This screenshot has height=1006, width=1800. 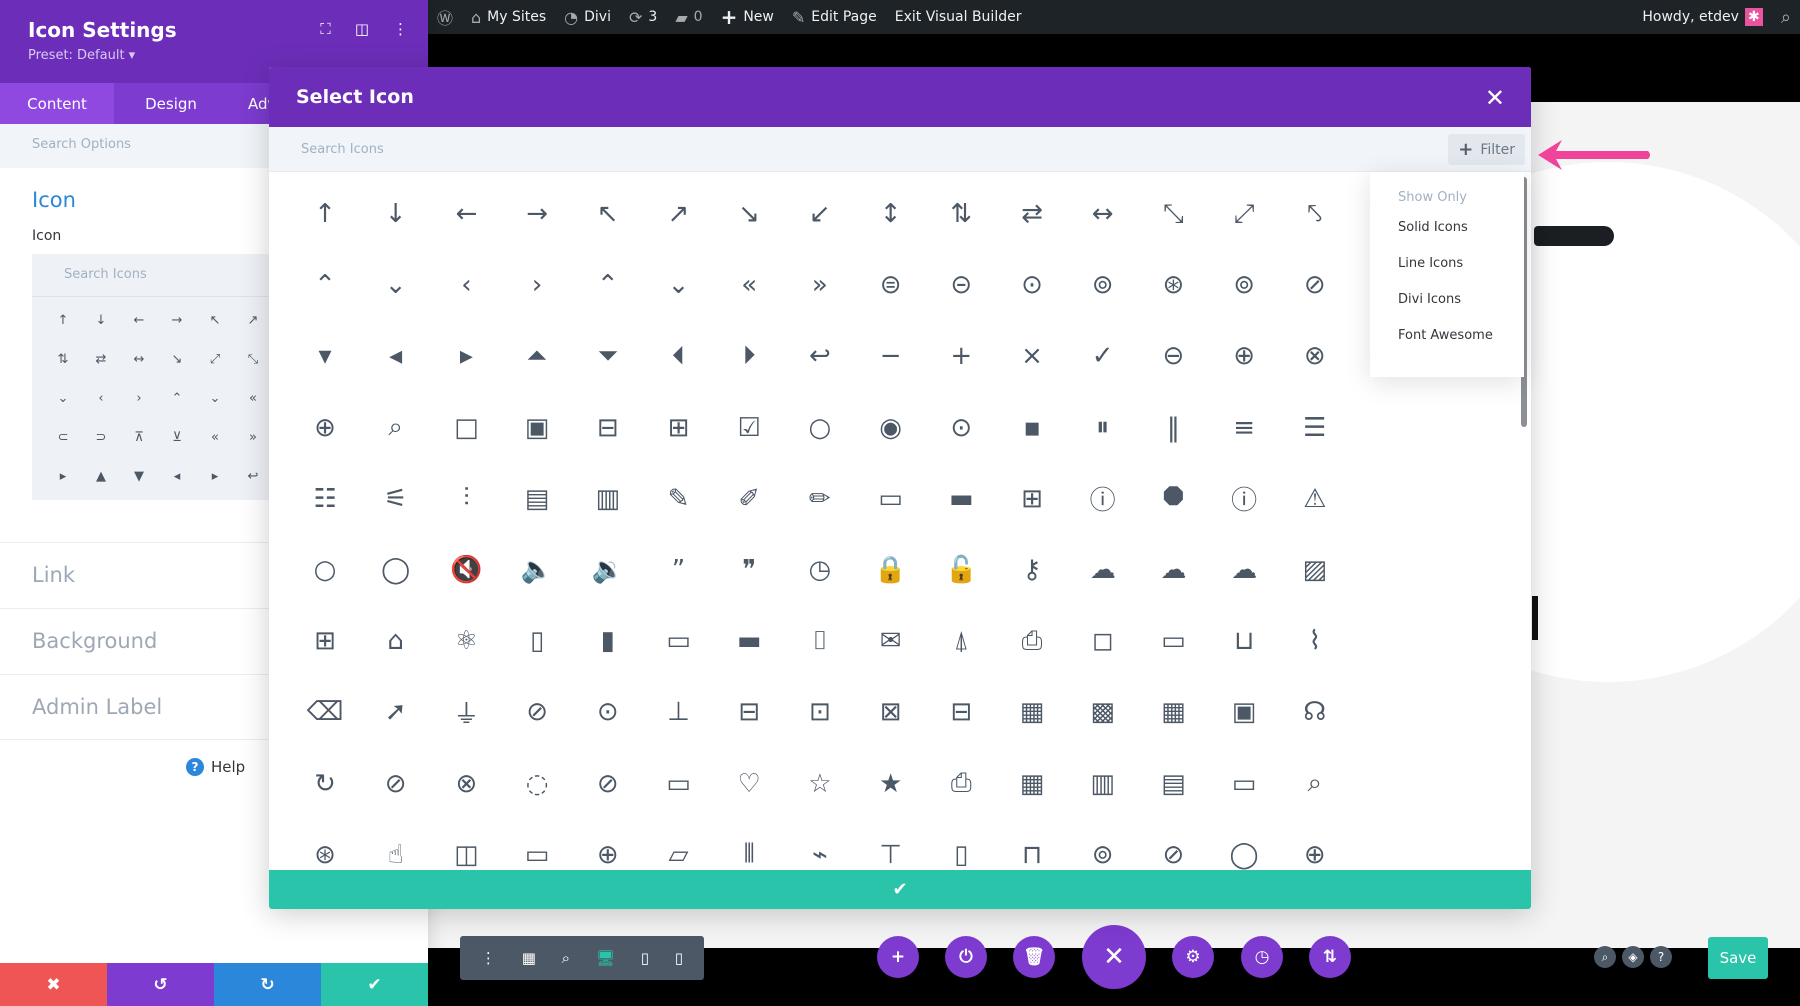 I want to click on expand-icon: ⤡, so click(x=1173, y=214).